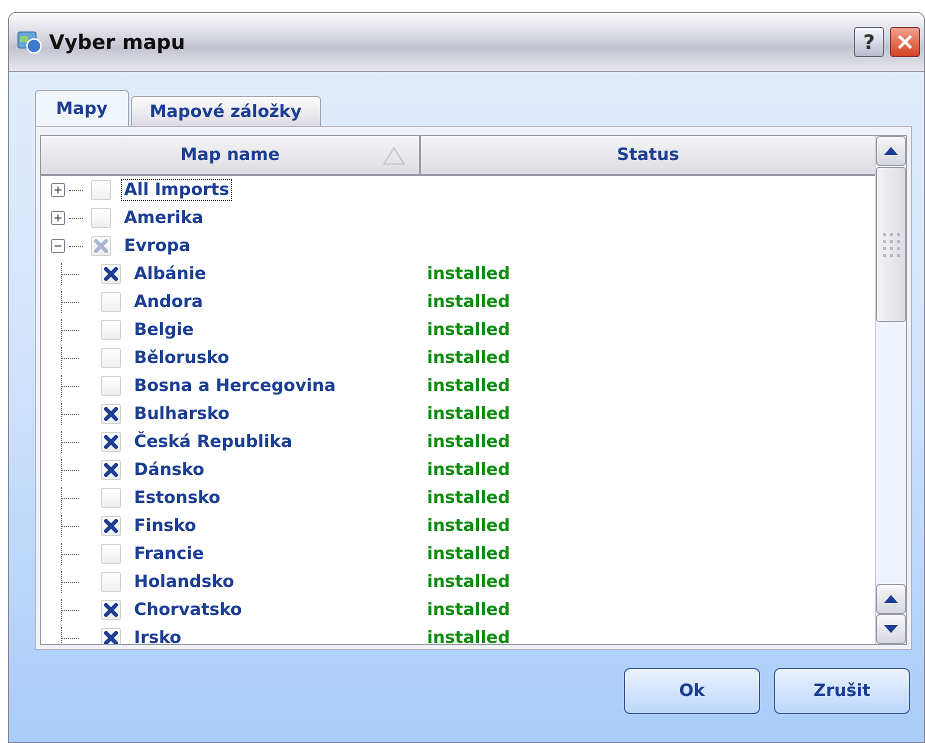 The width and height of the screenshot is (925, 743). I want to click on tree-item: Bosna a Hercegovina, so click(235, 386).